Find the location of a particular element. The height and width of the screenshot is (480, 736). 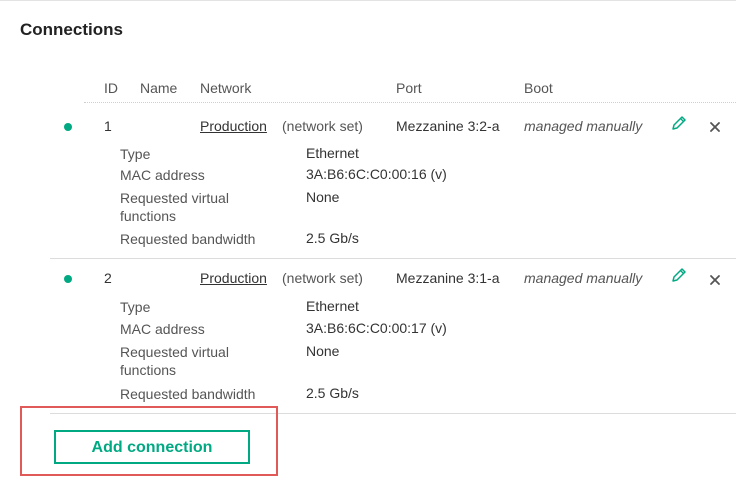

connection-id: 2 is located at coordinates (108, 278).